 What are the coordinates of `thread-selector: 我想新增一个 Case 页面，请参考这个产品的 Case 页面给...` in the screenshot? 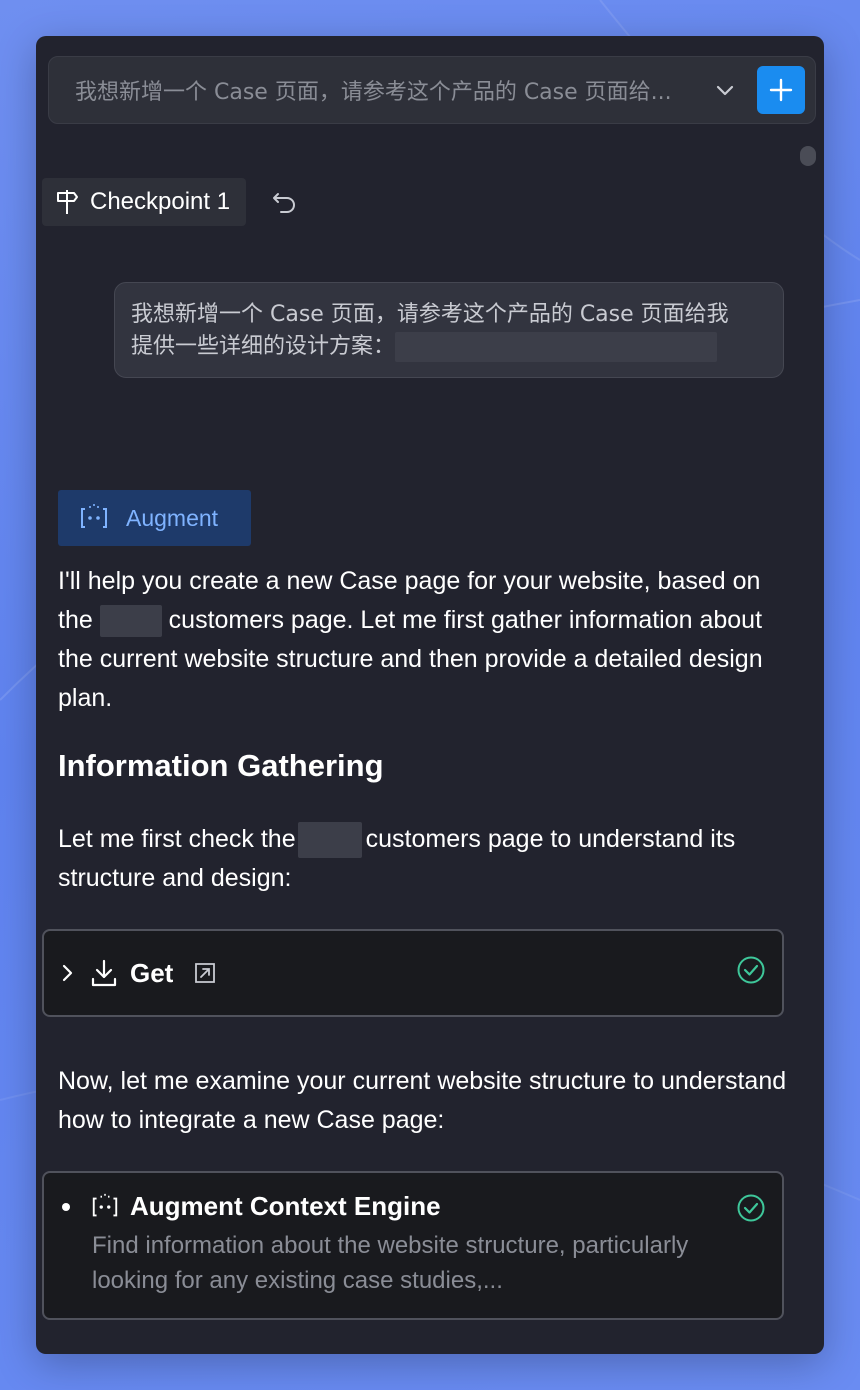 It's located at (432, 90).